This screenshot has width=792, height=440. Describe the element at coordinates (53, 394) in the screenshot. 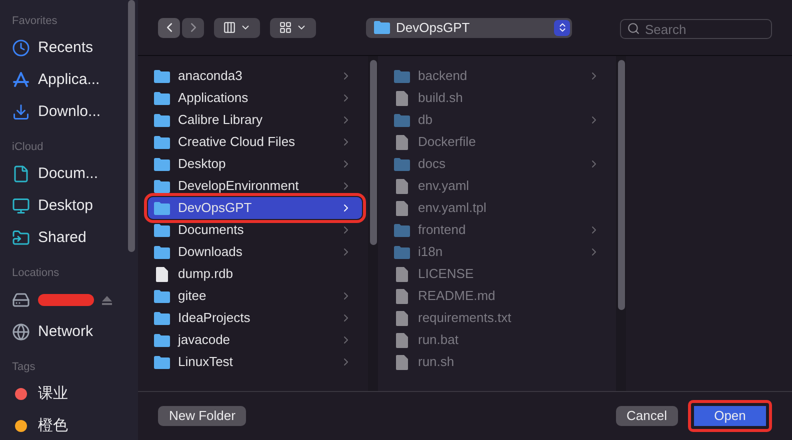

I see `sidebar-label: 课业` at that location.